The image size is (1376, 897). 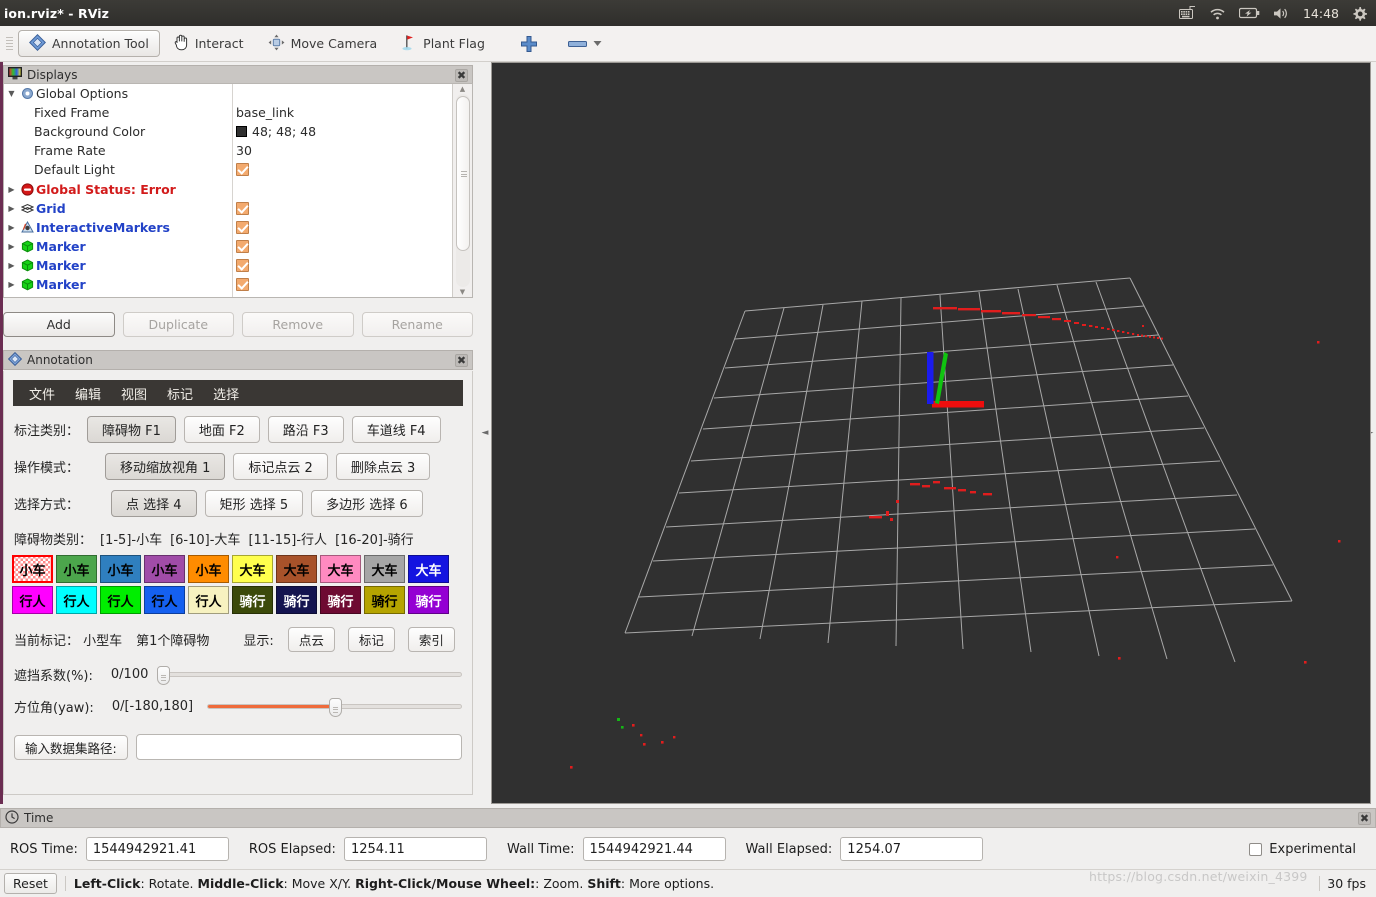 I want to click on display-row-global-status-error: ▶ Global Status: Error, so click(x=228, y=188).